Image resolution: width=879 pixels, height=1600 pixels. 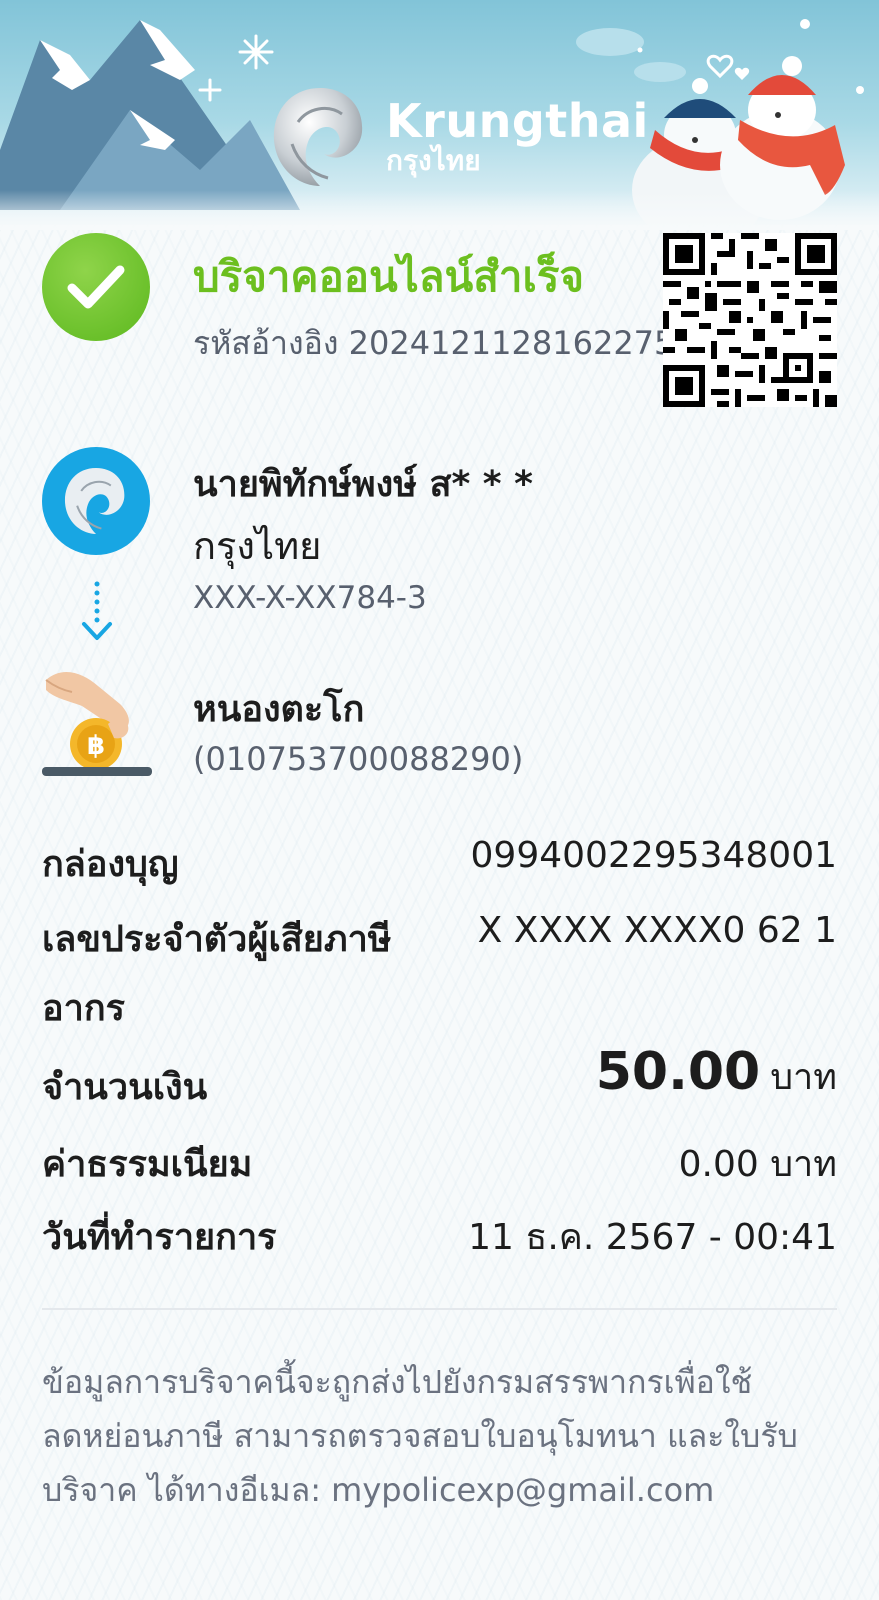 What do you see at coordinates (439, 1309) in the screenshot?
I see `divider` at bounding box center [439, 1309].